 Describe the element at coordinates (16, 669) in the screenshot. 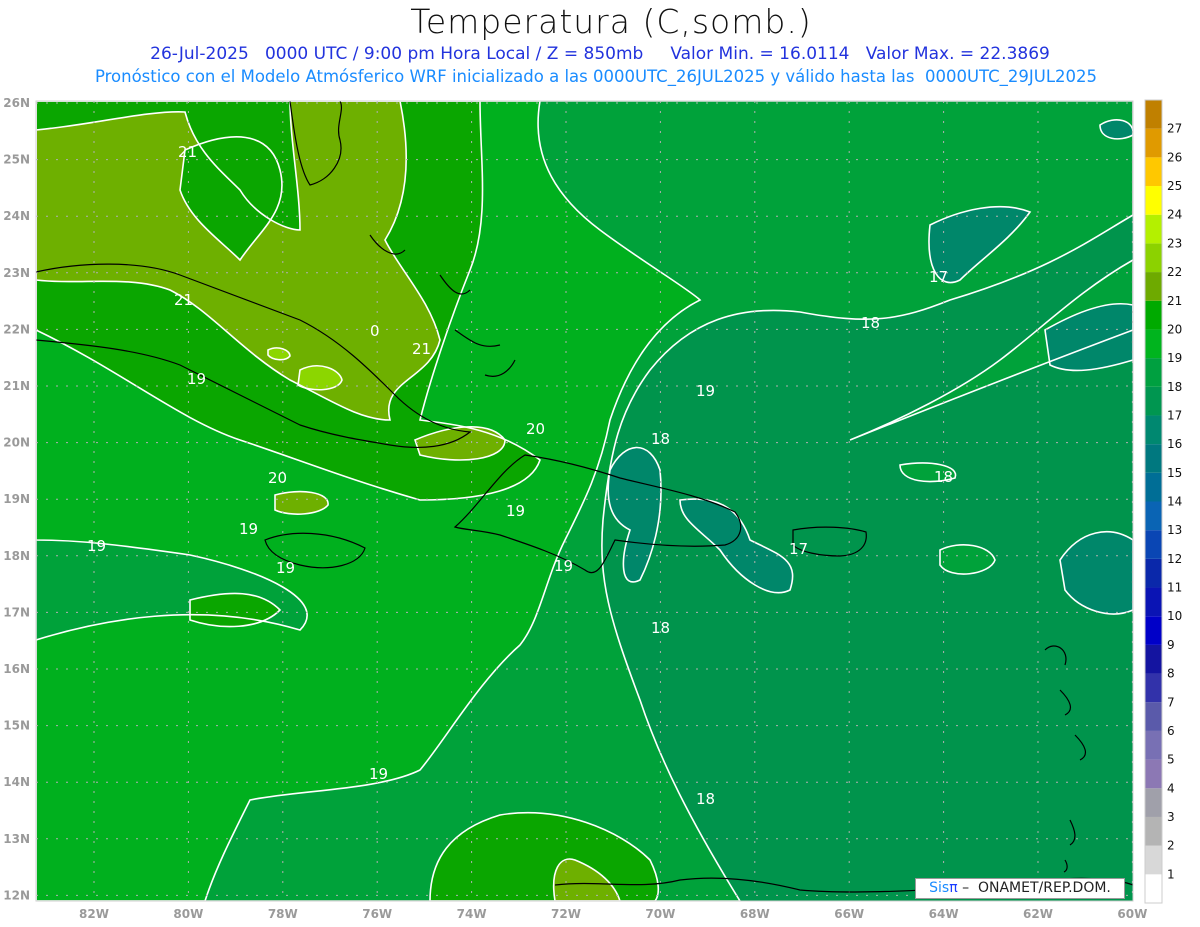

I see `lat-label: 16N` at that location.